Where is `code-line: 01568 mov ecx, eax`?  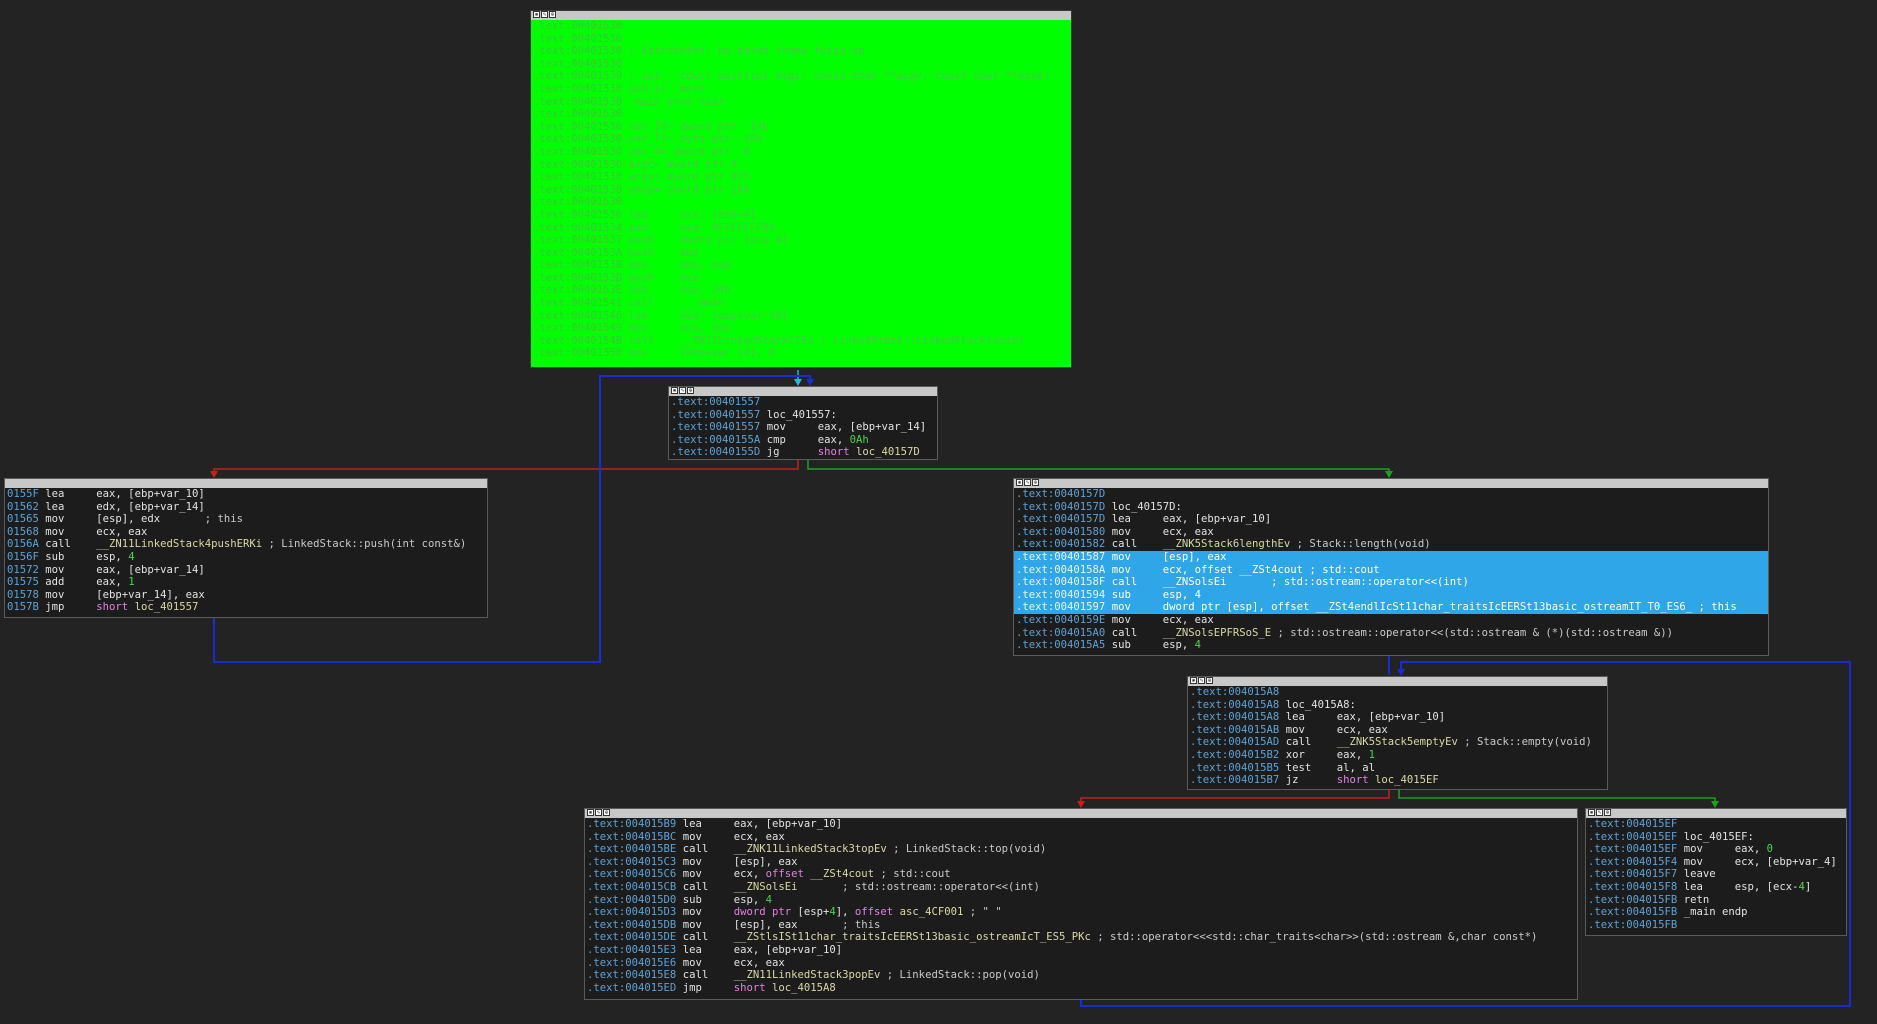
code-line: 01568 mov ecx, eax is located at coordinates (246, 532).